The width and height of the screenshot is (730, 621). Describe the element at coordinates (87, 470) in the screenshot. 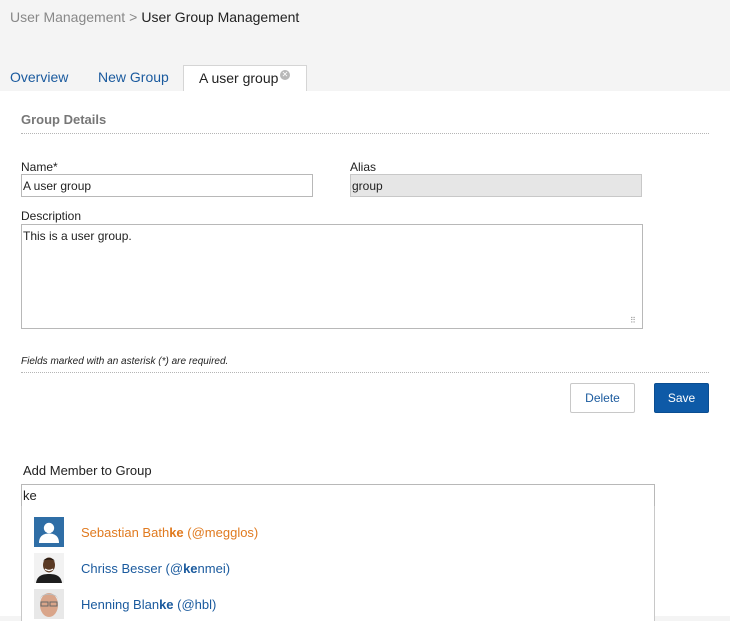

I see `add-member-label: Add Member to Group` at that location.